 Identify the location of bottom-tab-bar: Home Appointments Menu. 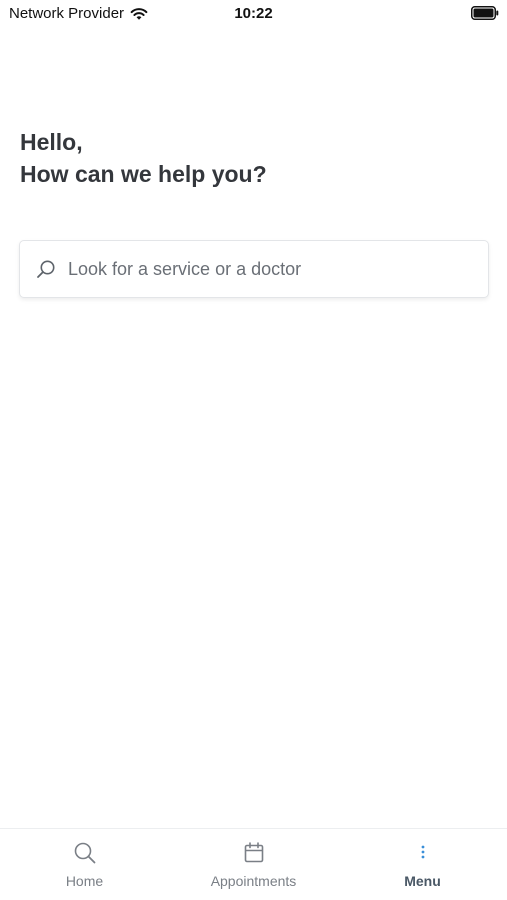
(253, 864).